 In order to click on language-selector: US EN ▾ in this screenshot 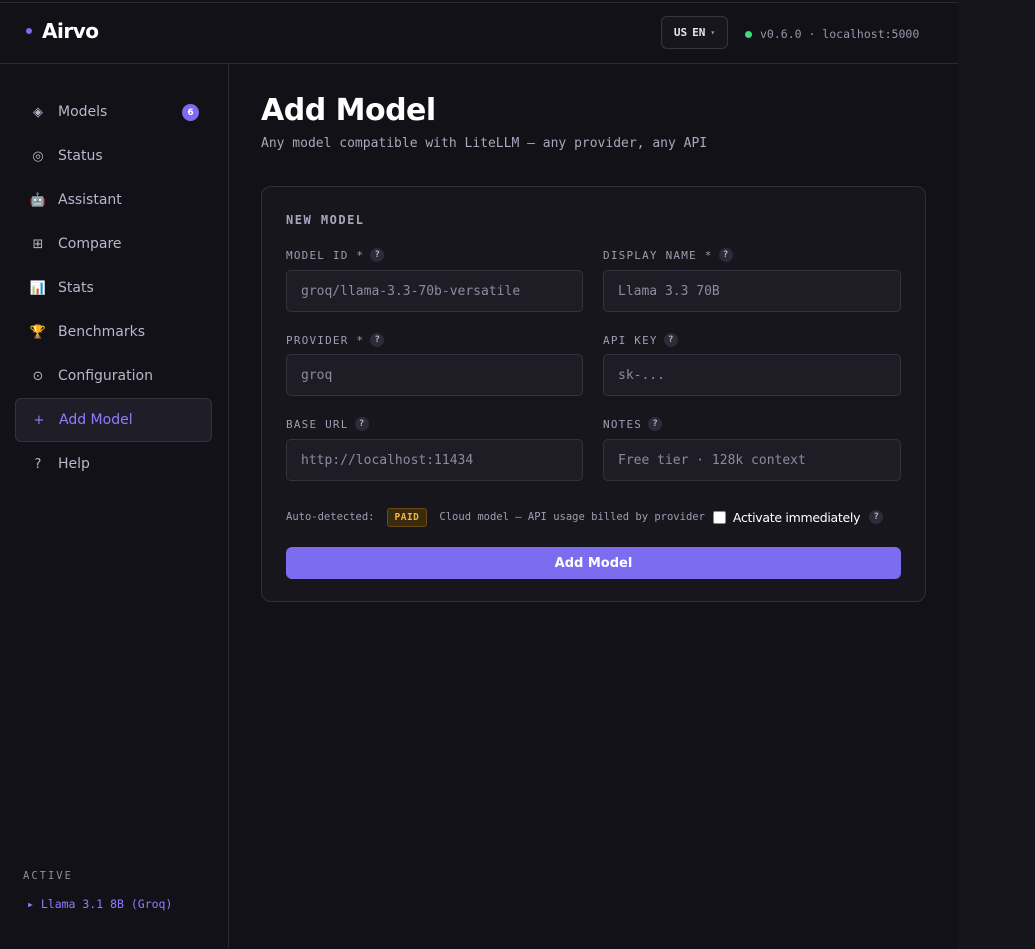, I will do `click(694, 32)`.